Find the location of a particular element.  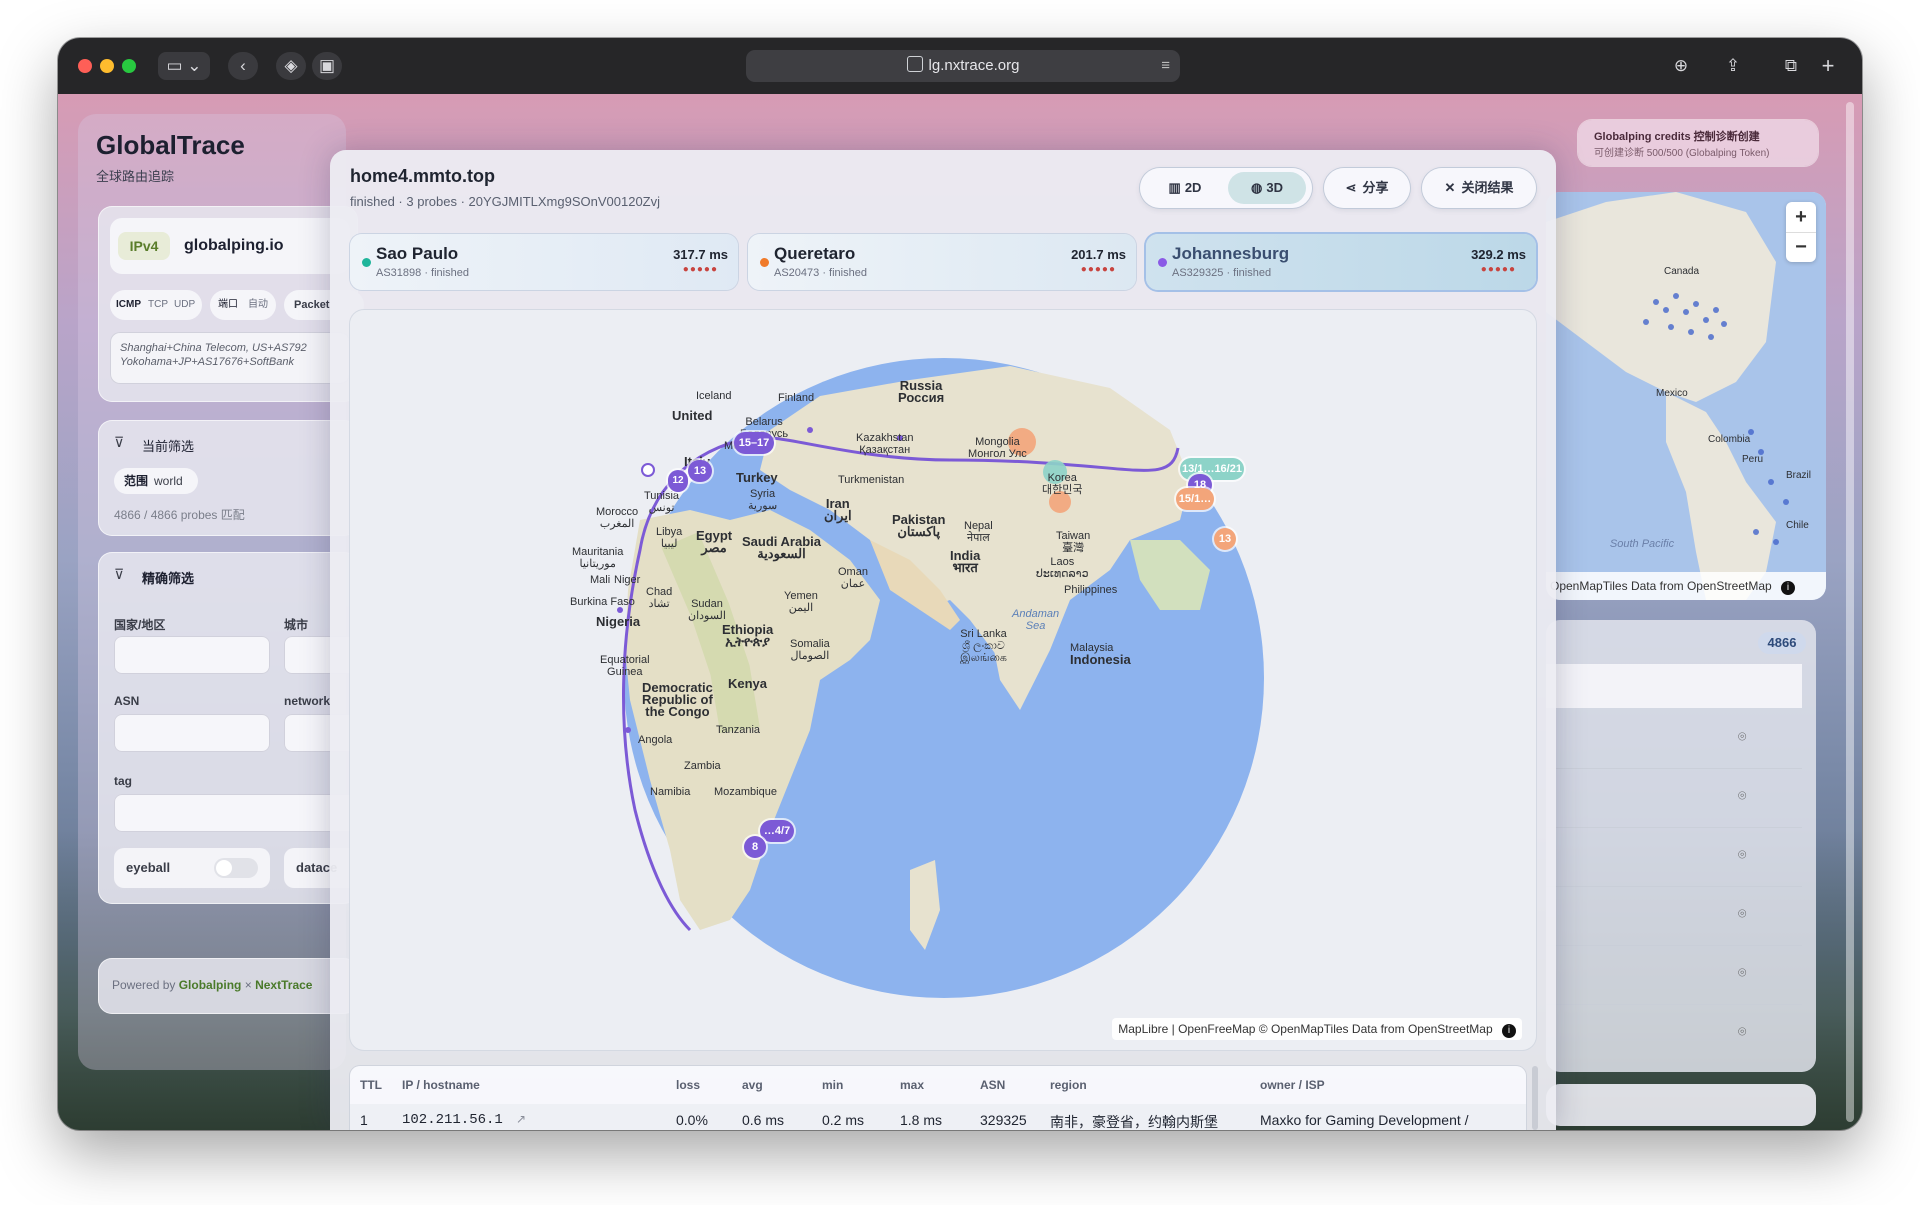

hop-cluster-badge: 13/1…16/21 is located at coordinates (1212, 469).